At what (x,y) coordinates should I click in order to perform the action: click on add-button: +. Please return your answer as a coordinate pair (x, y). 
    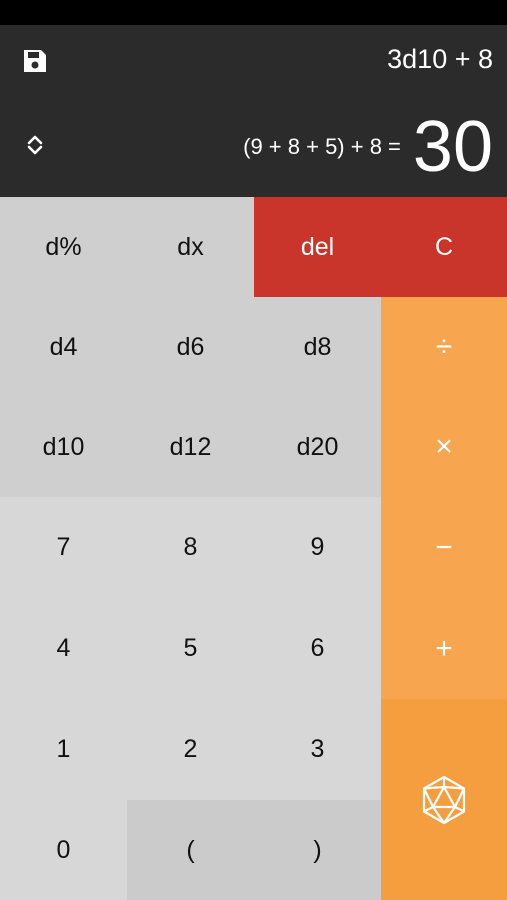
    Looking at the image, I should click on (444, 648).